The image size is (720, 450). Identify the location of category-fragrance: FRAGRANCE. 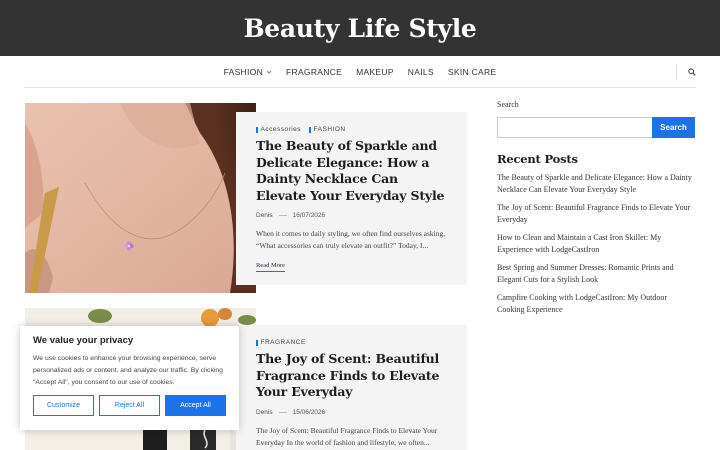
(281, 342).